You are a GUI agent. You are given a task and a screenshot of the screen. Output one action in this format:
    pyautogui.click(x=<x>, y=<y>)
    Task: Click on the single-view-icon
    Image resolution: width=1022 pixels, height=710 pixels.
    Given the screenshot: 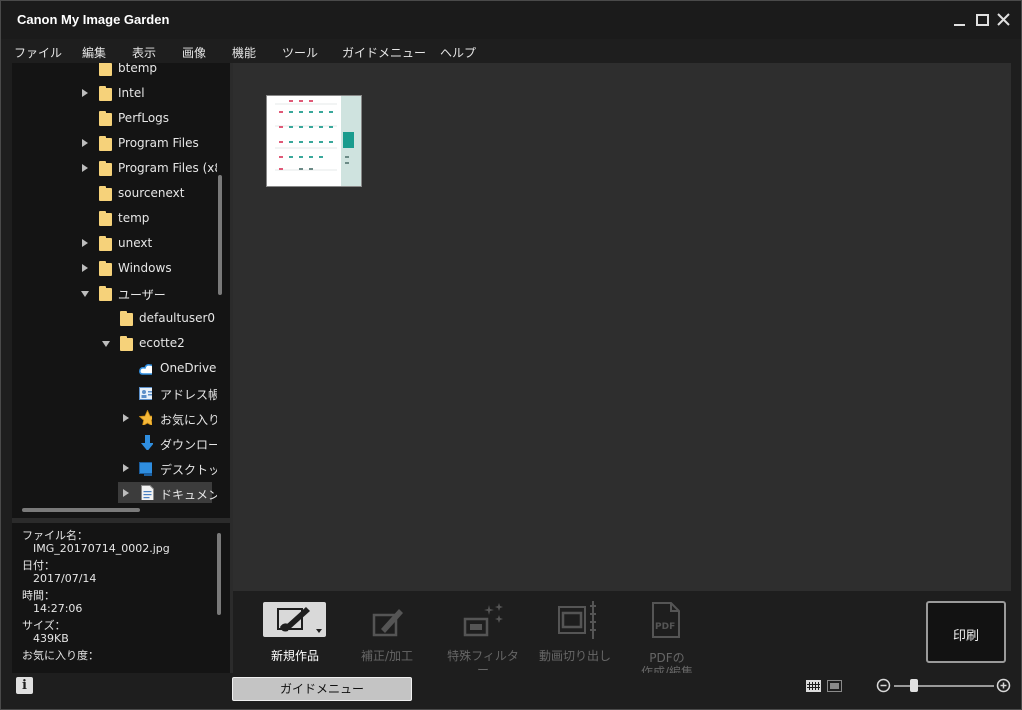 What is the action you would take?
    pyautogui.click(x=834, y=686)
    